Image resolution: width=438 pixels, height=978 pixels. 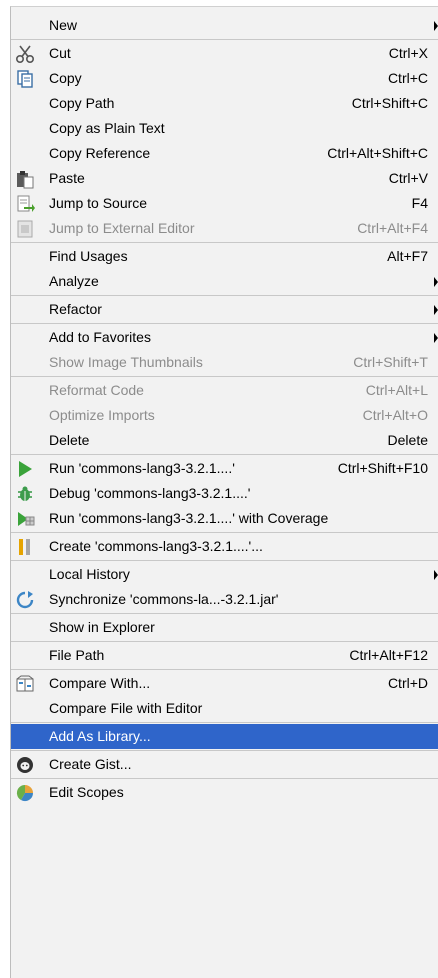 I want to click on menu-item-copy-plain-text: Copy as Plain Text, so click(x=224, y=128).